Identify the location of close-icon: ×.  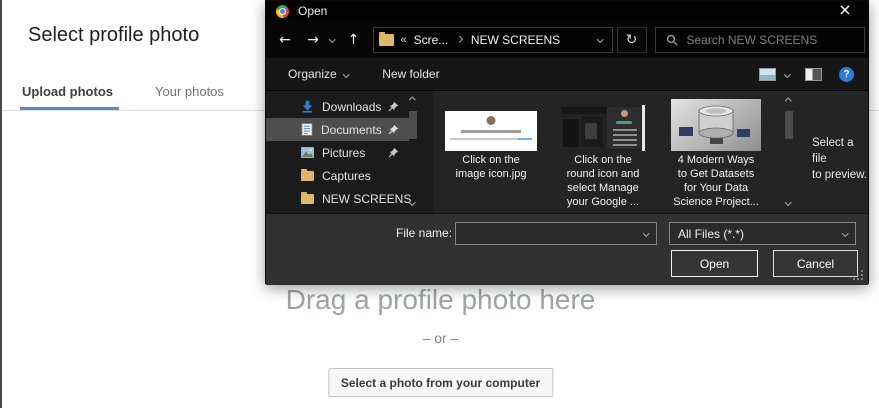
(845, 11).